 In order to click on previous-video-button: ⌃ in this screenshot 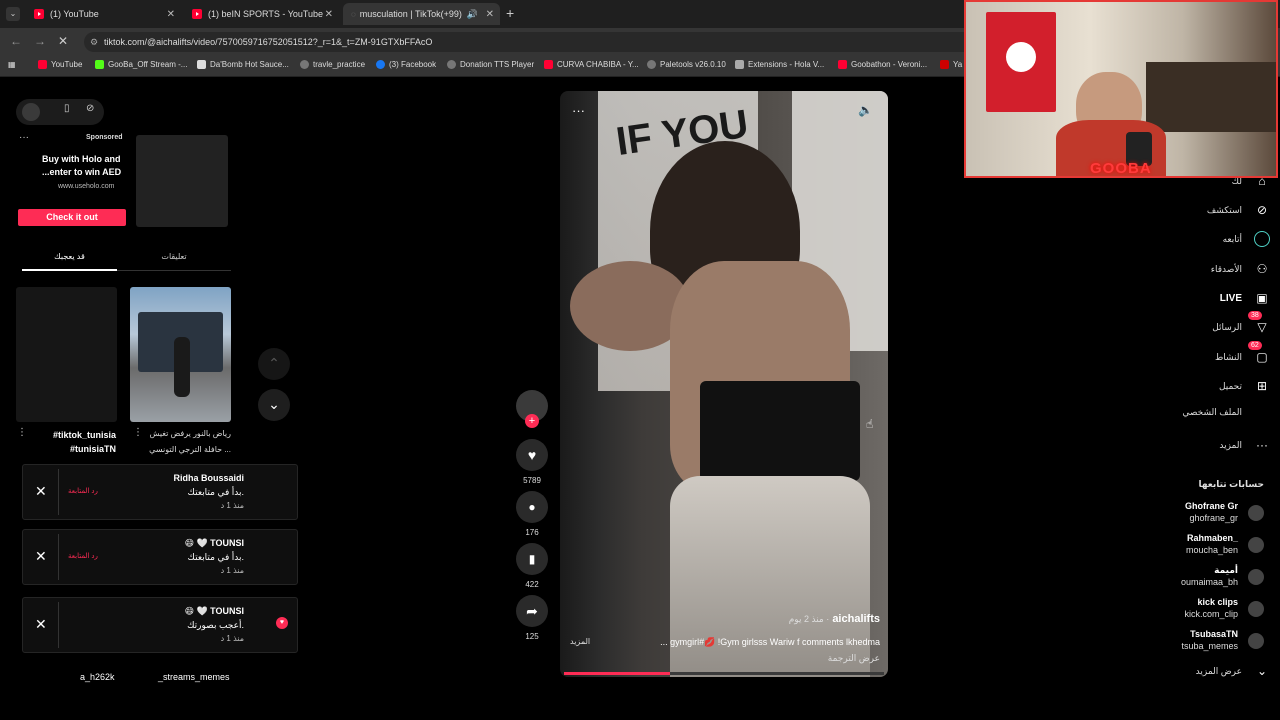, I will do `click(274, 364)`.